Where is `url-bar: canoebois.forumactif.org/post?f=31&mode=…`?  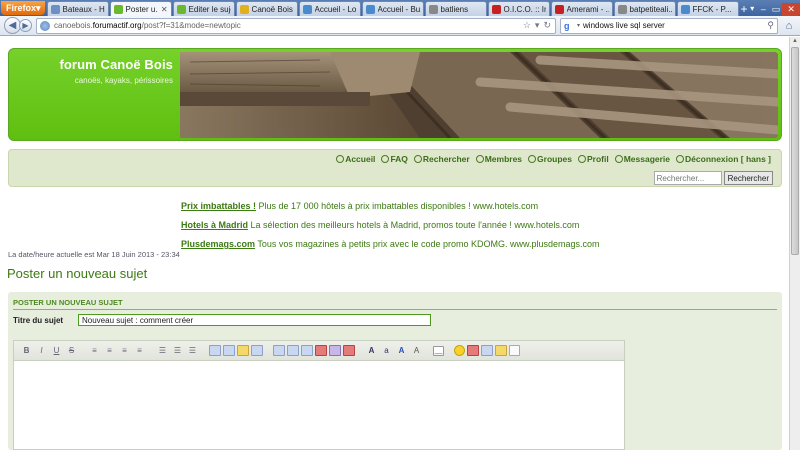 url-bar: canoebois.forumactif.org/post?f=31&mode=… is located at coordinates (296, 25).